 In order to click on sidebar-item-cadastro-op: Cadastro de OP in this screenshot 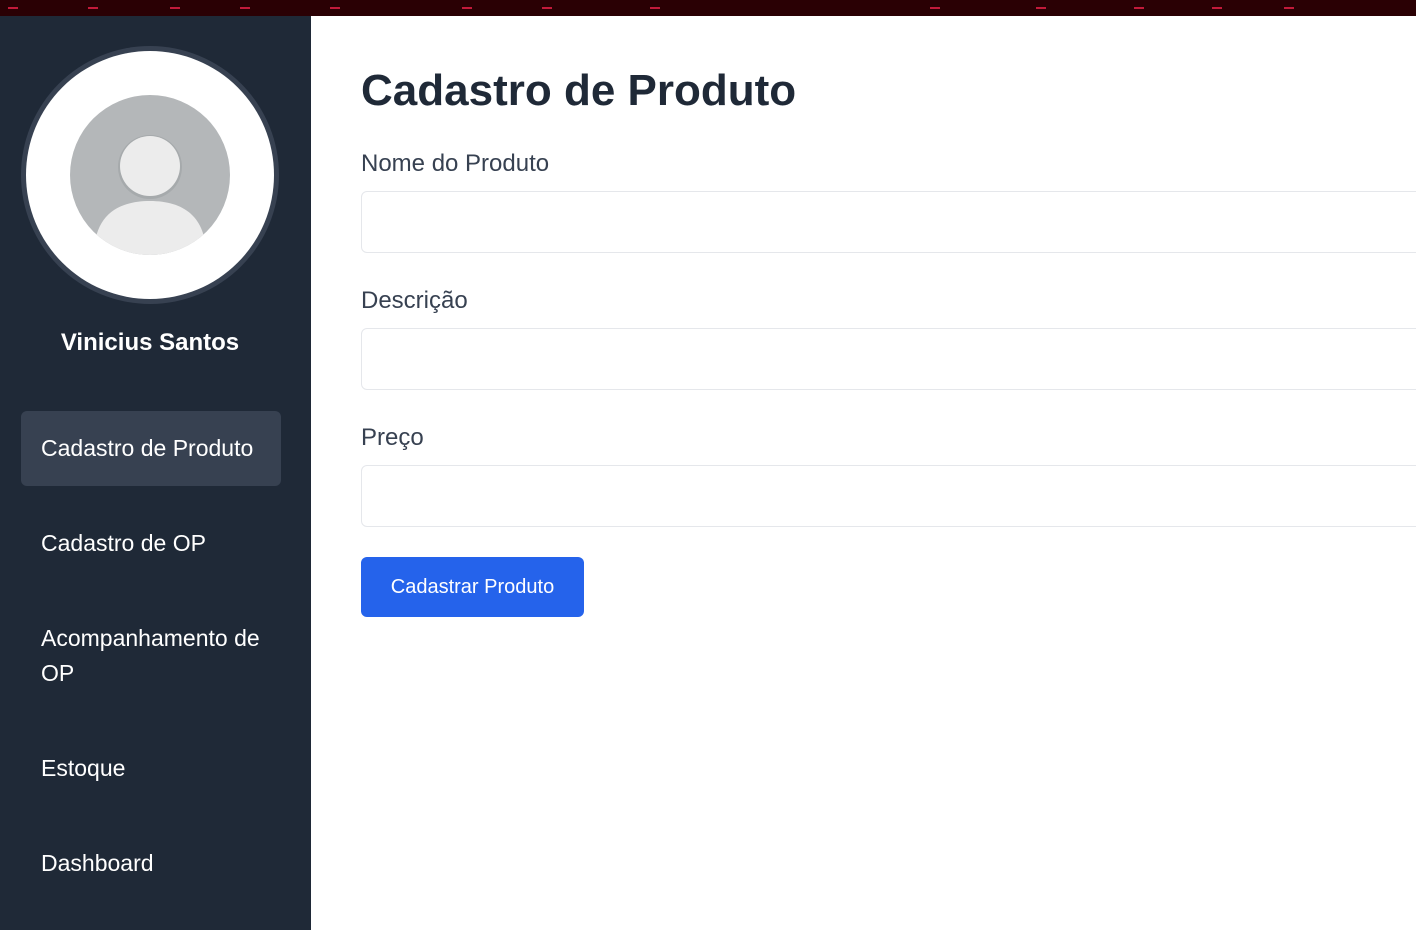, I will do `click(151, 543)`.